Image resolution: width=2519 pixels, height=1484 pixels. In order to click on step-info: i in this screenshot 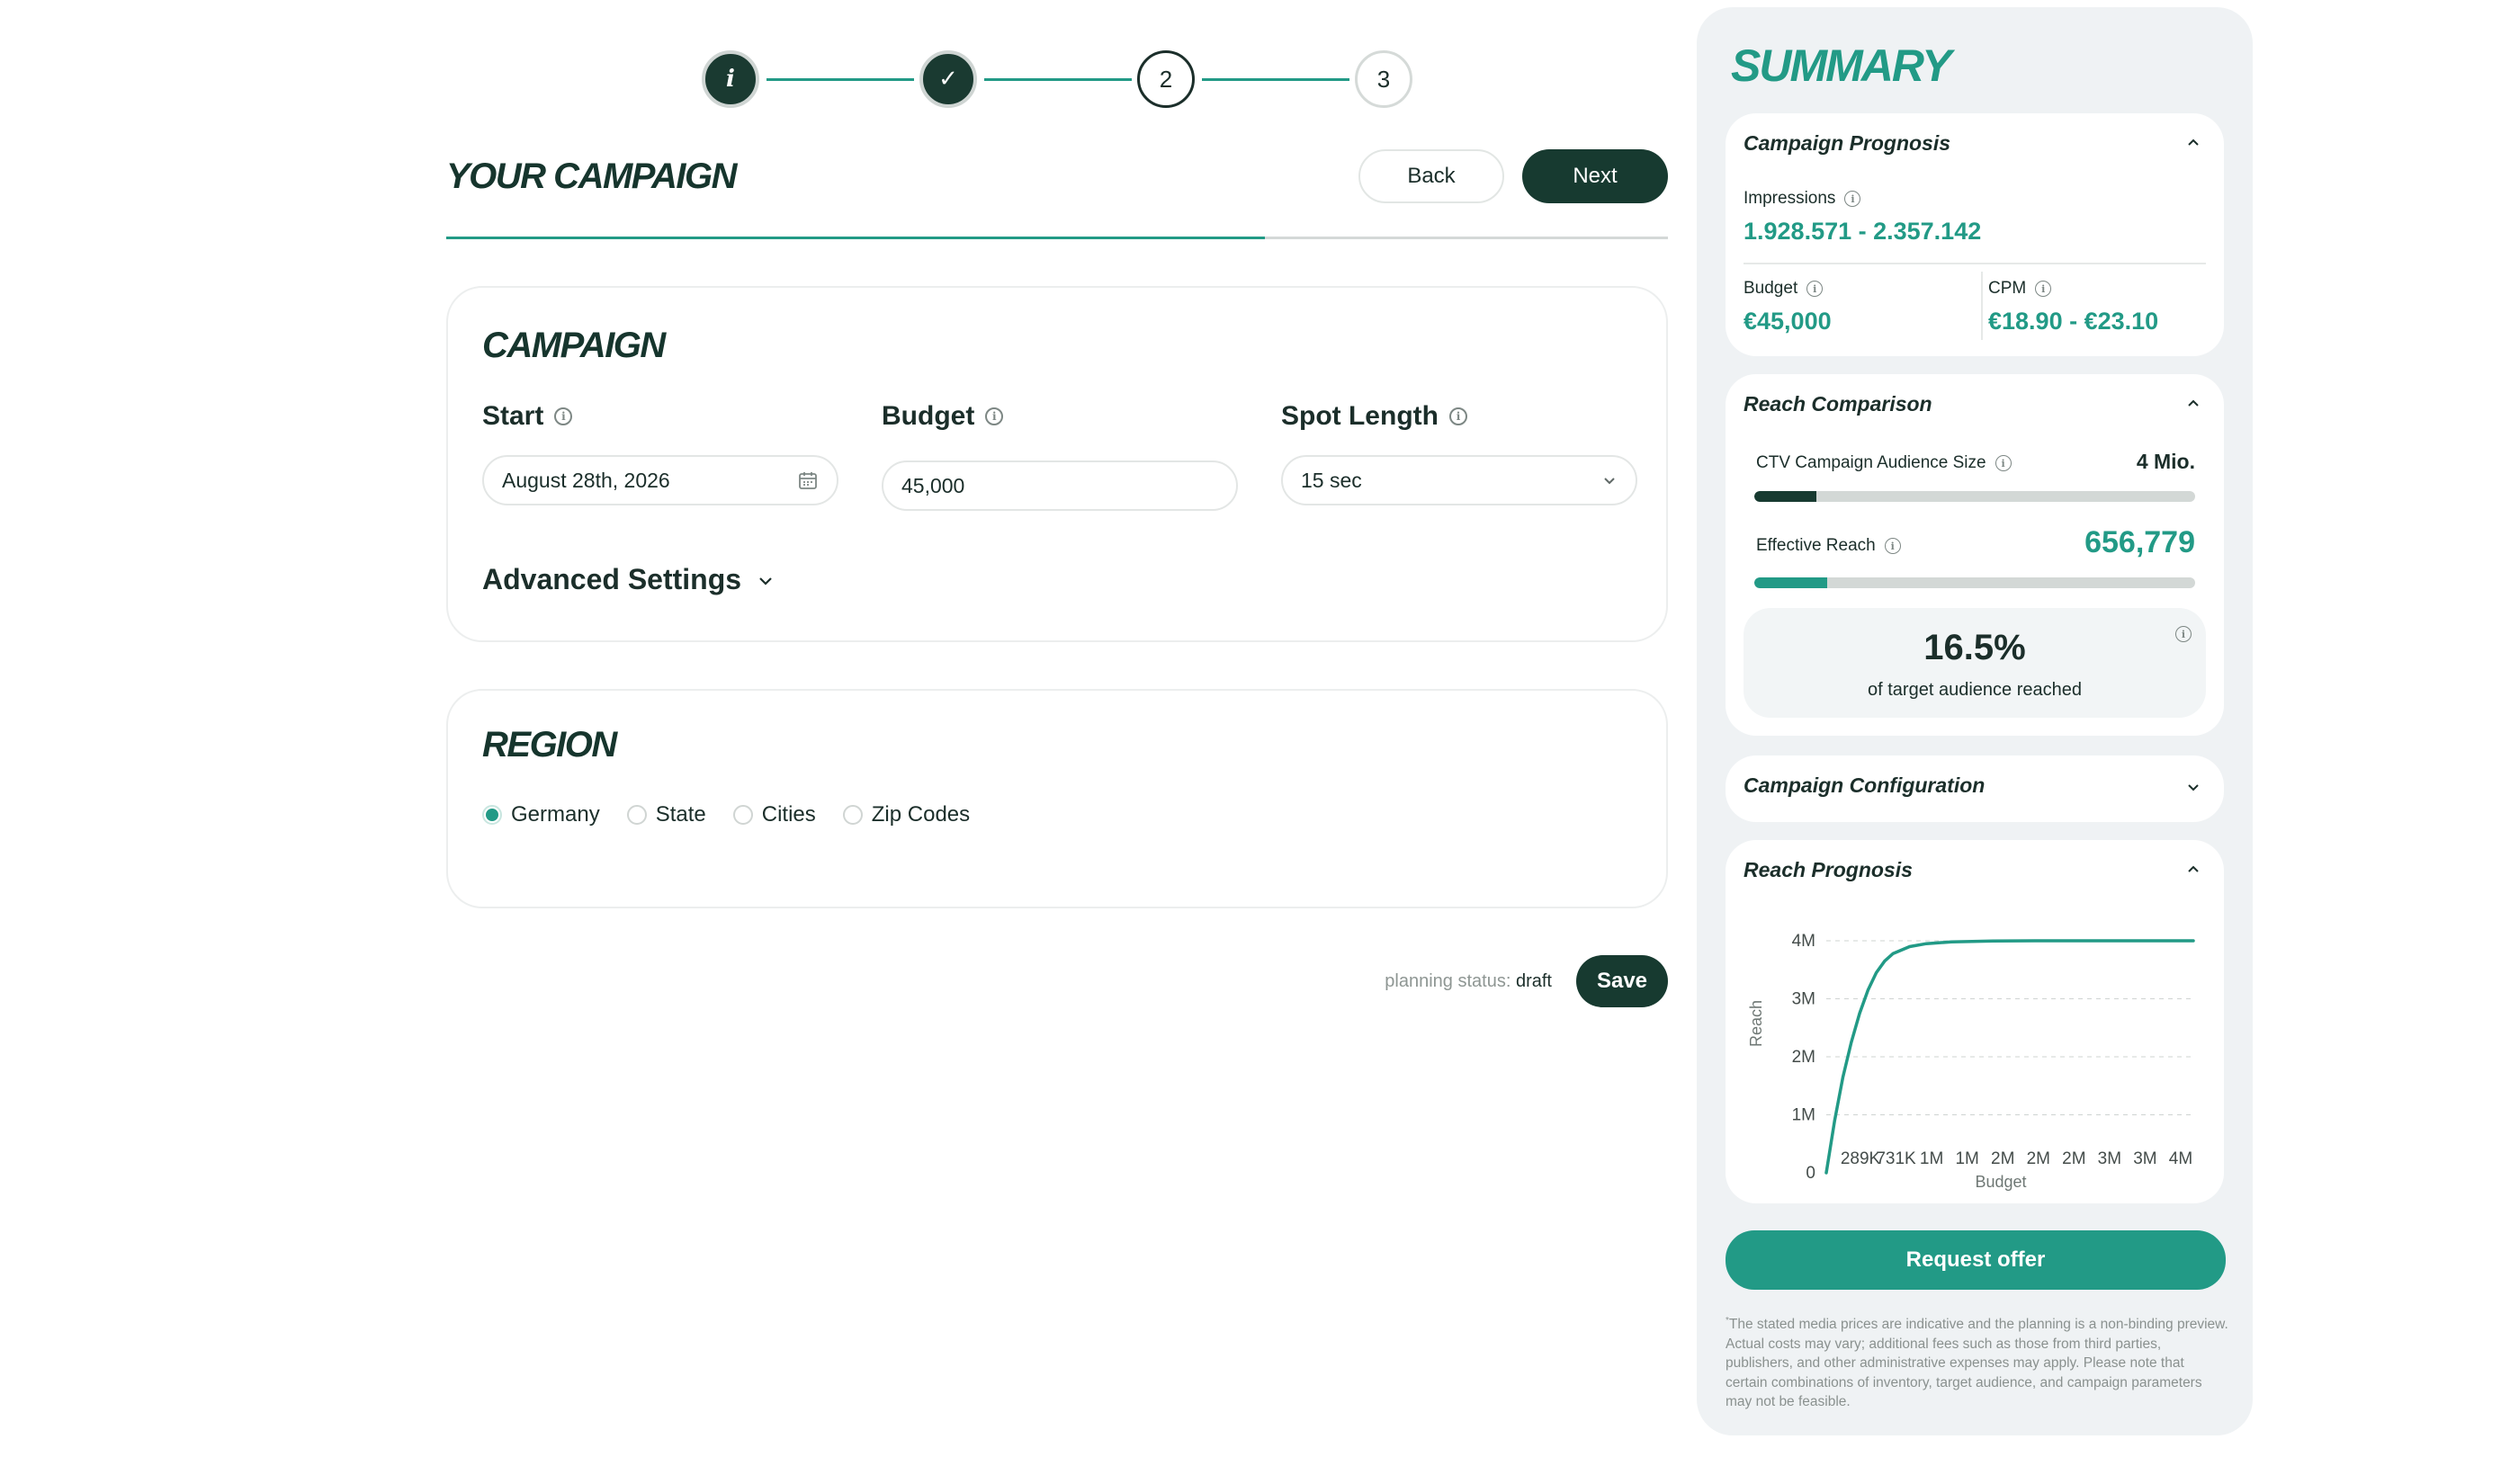, I will do `click(730, 79)`.